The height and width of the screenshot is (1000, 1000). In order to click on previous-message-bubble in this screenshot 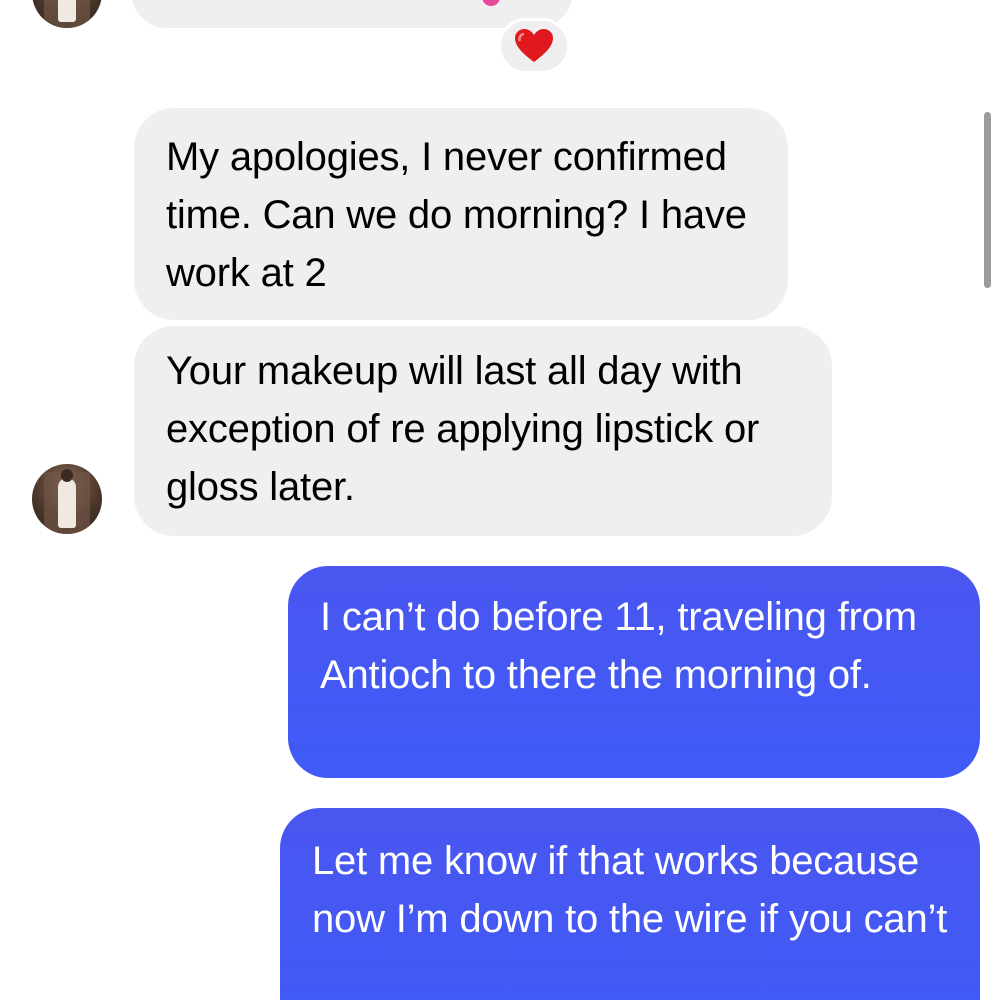, I will do `click(352, 14)`.